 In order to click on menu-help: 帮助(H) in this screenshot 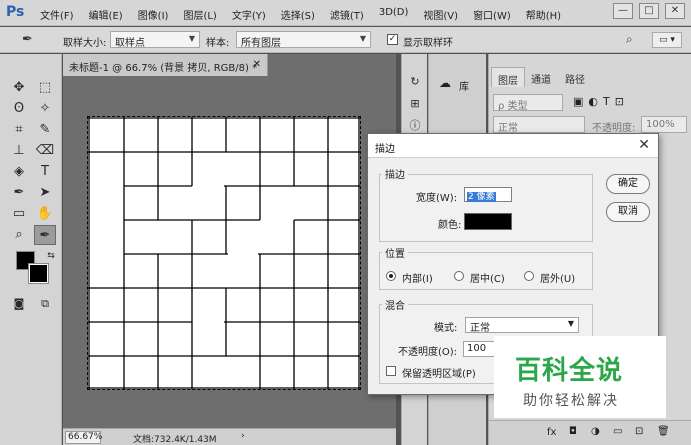, I will do `click(543, 14)`.